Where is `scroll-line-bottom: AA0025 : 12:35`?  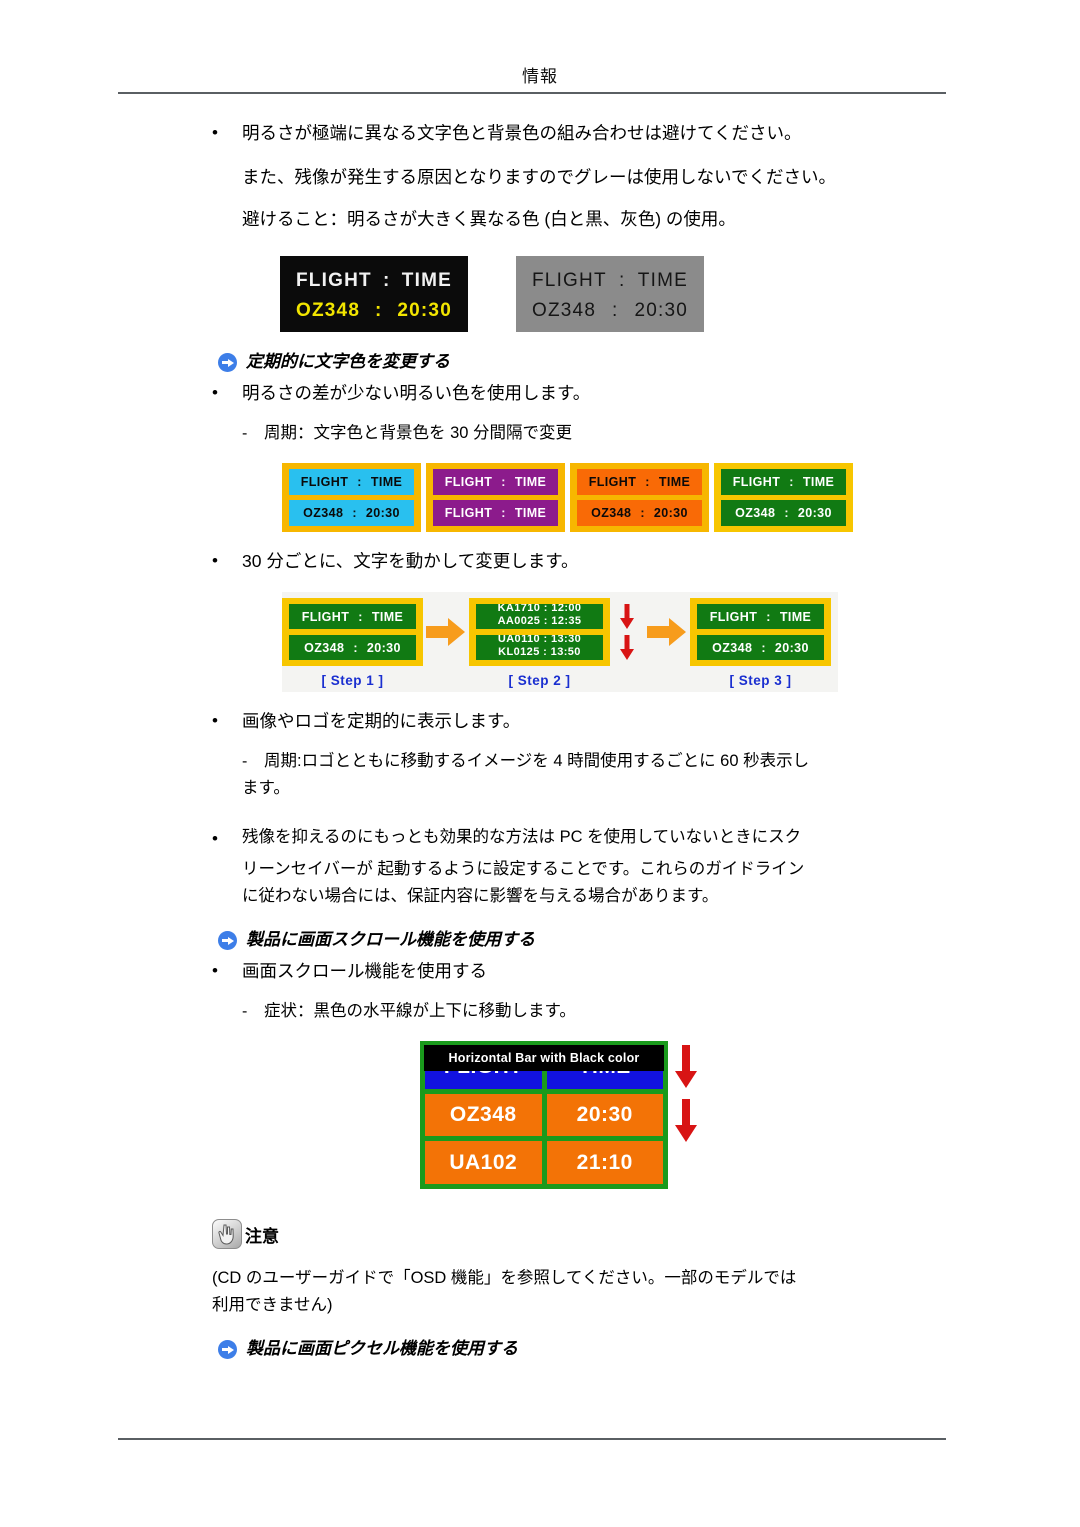
scroll-line-bottom: AA0025 : 12:35 is located at coordinates (539, 620).